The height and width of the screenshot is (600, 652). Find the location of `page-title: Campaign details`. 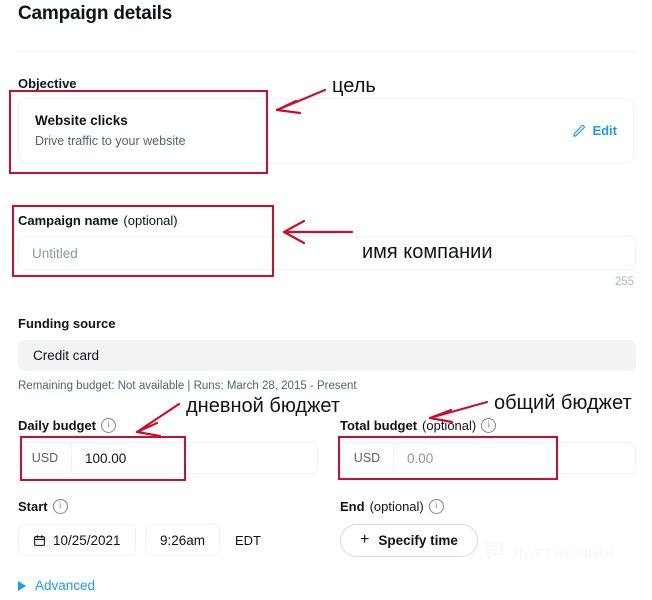

page-title: Campaign details is located at coordinates (95, 13).